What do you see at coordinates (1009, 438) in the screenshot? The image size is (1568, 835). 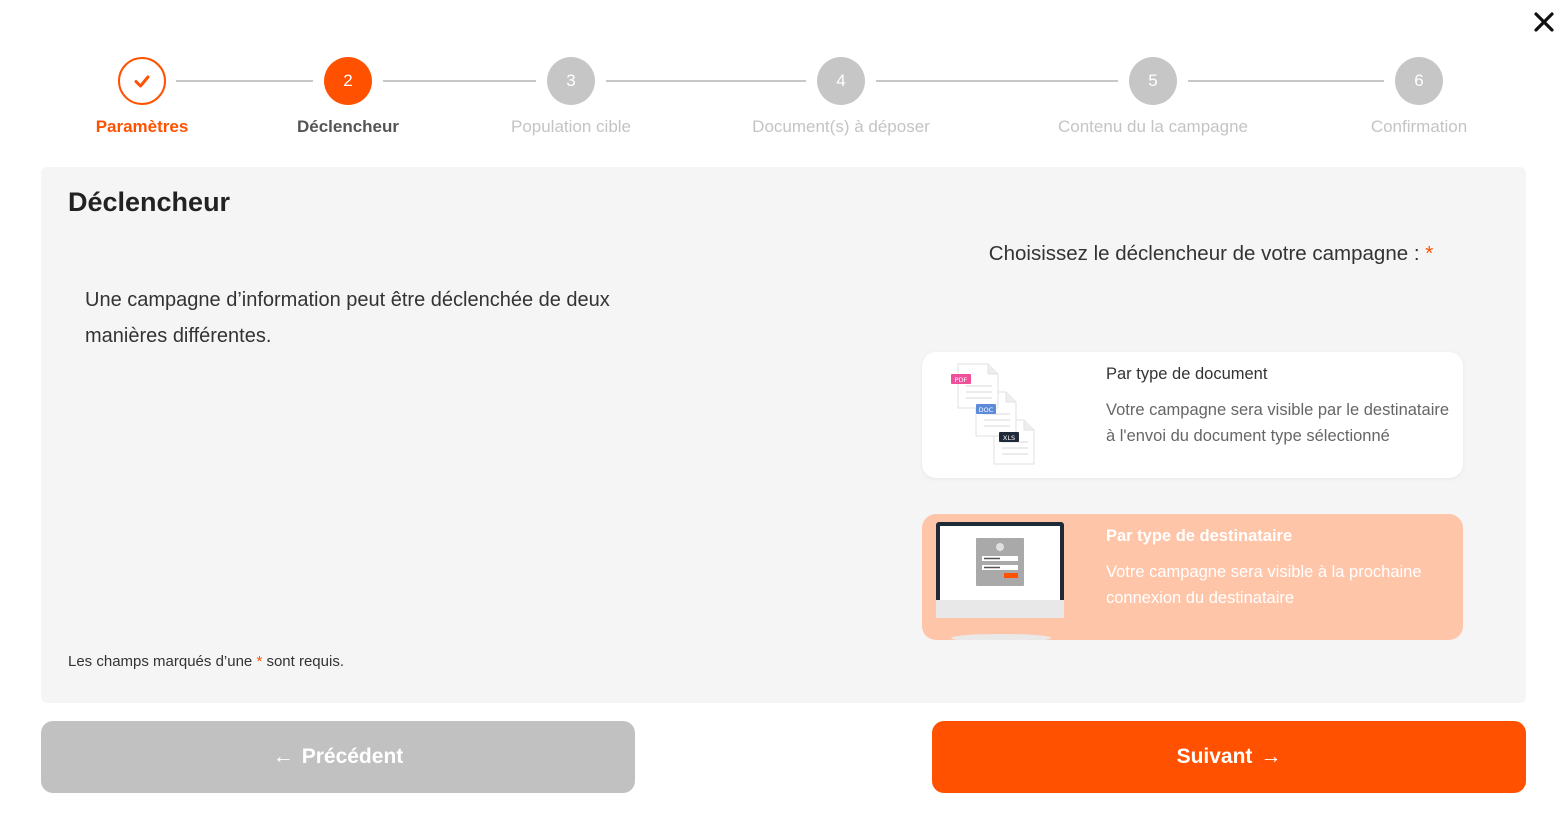 I see `xls-badge: XLS` at bounding box center [1009, 438].